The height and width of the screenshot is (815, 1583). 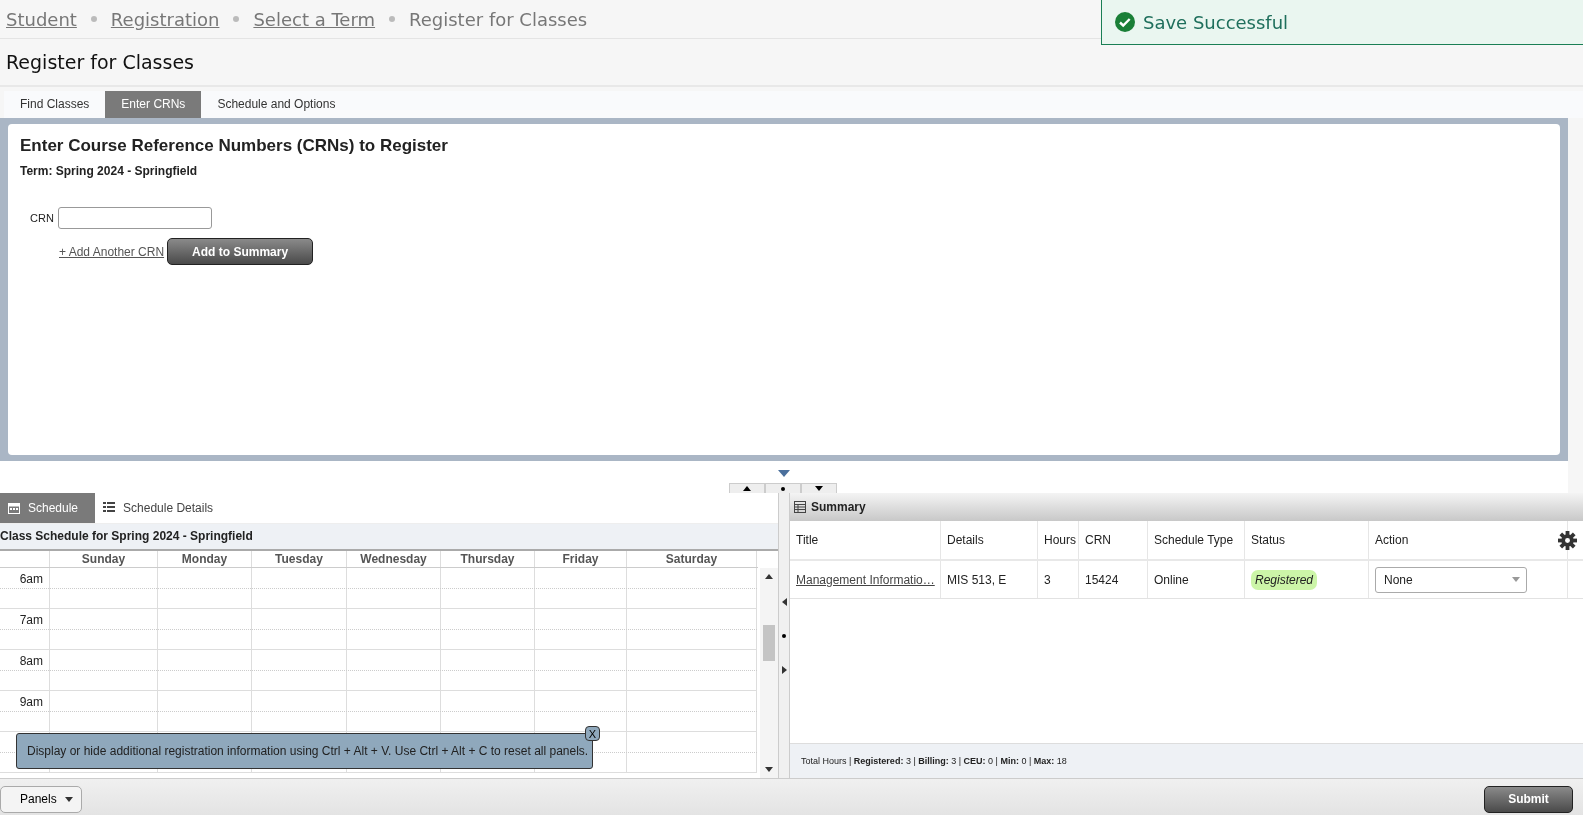 I want to click on table-cell: 3, so click(x=1047, y=579).